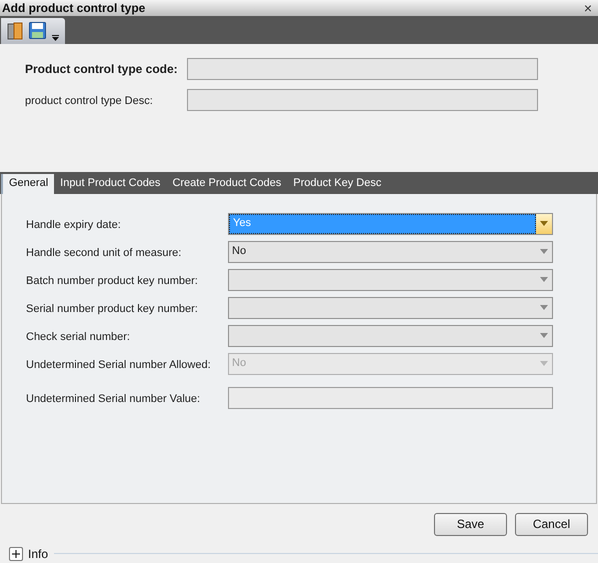  I want to click on dropdown-field: No, so click(390, 251).